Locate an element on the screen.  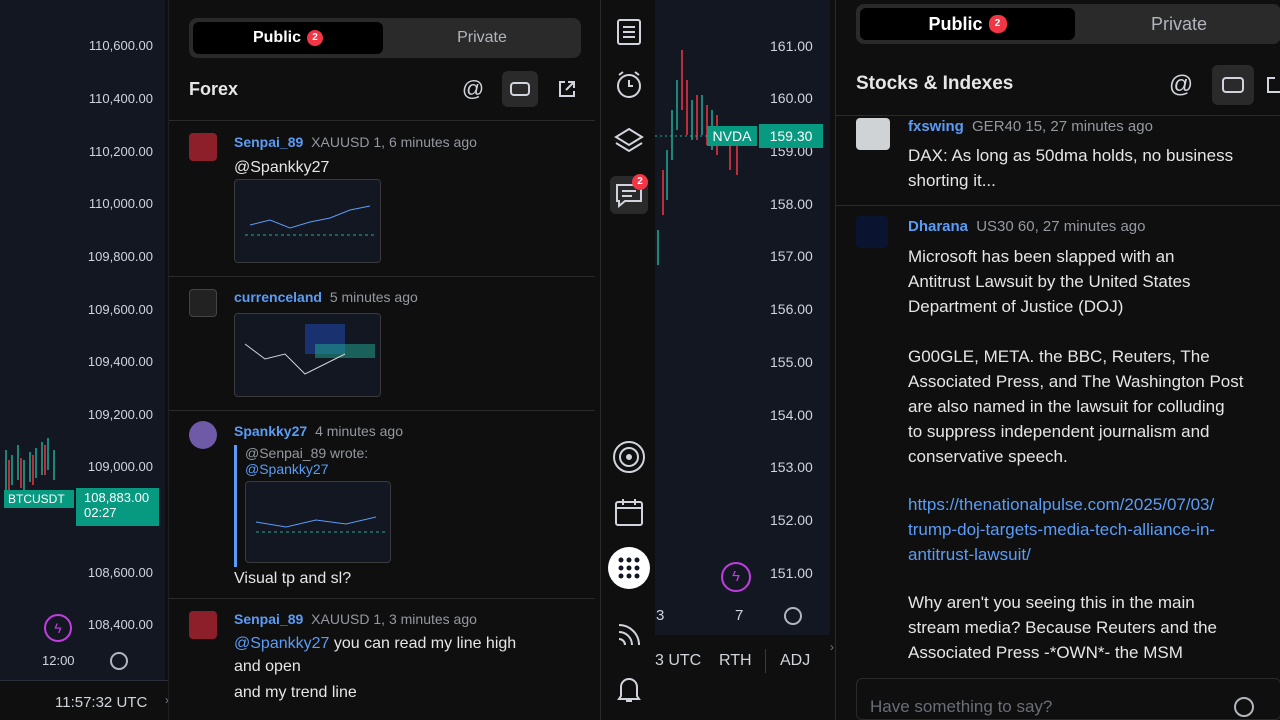
apps-grid-icon is located at coordinates (629, 568).